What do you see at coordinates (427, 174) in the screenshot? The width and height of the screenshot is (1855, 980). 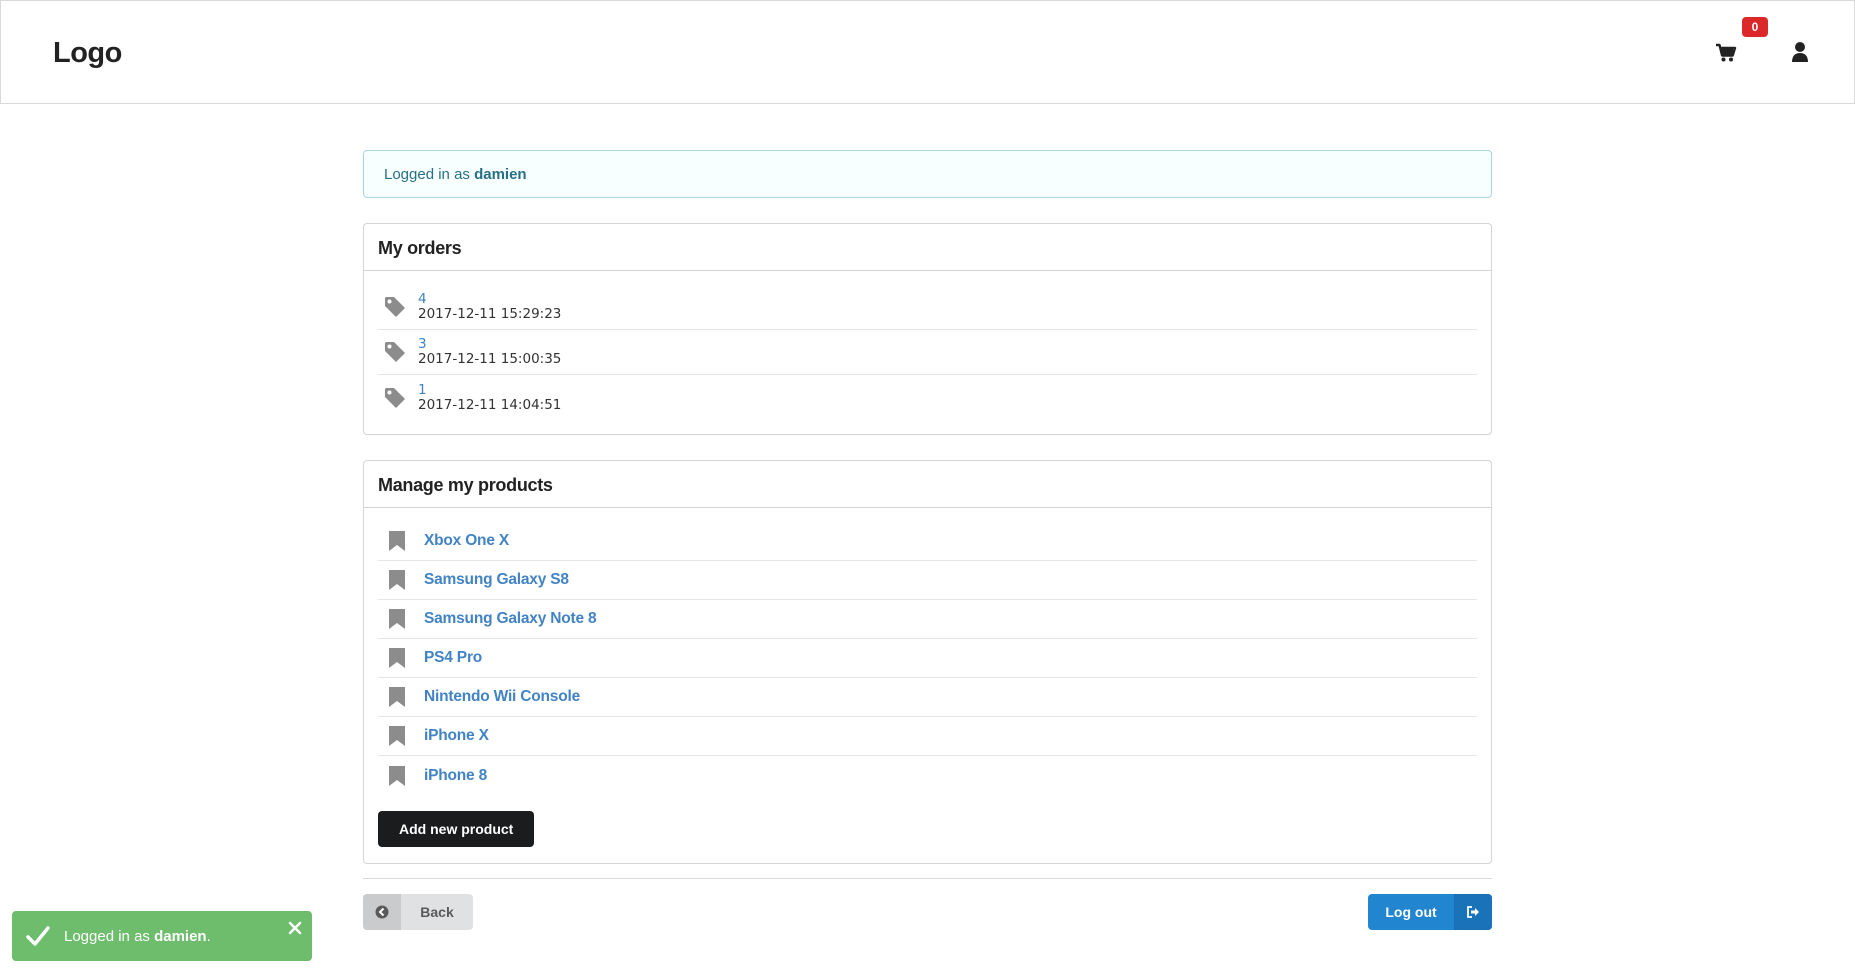 I see `logged-in-prefix: Logged in as` at bounding box center [427, 174].